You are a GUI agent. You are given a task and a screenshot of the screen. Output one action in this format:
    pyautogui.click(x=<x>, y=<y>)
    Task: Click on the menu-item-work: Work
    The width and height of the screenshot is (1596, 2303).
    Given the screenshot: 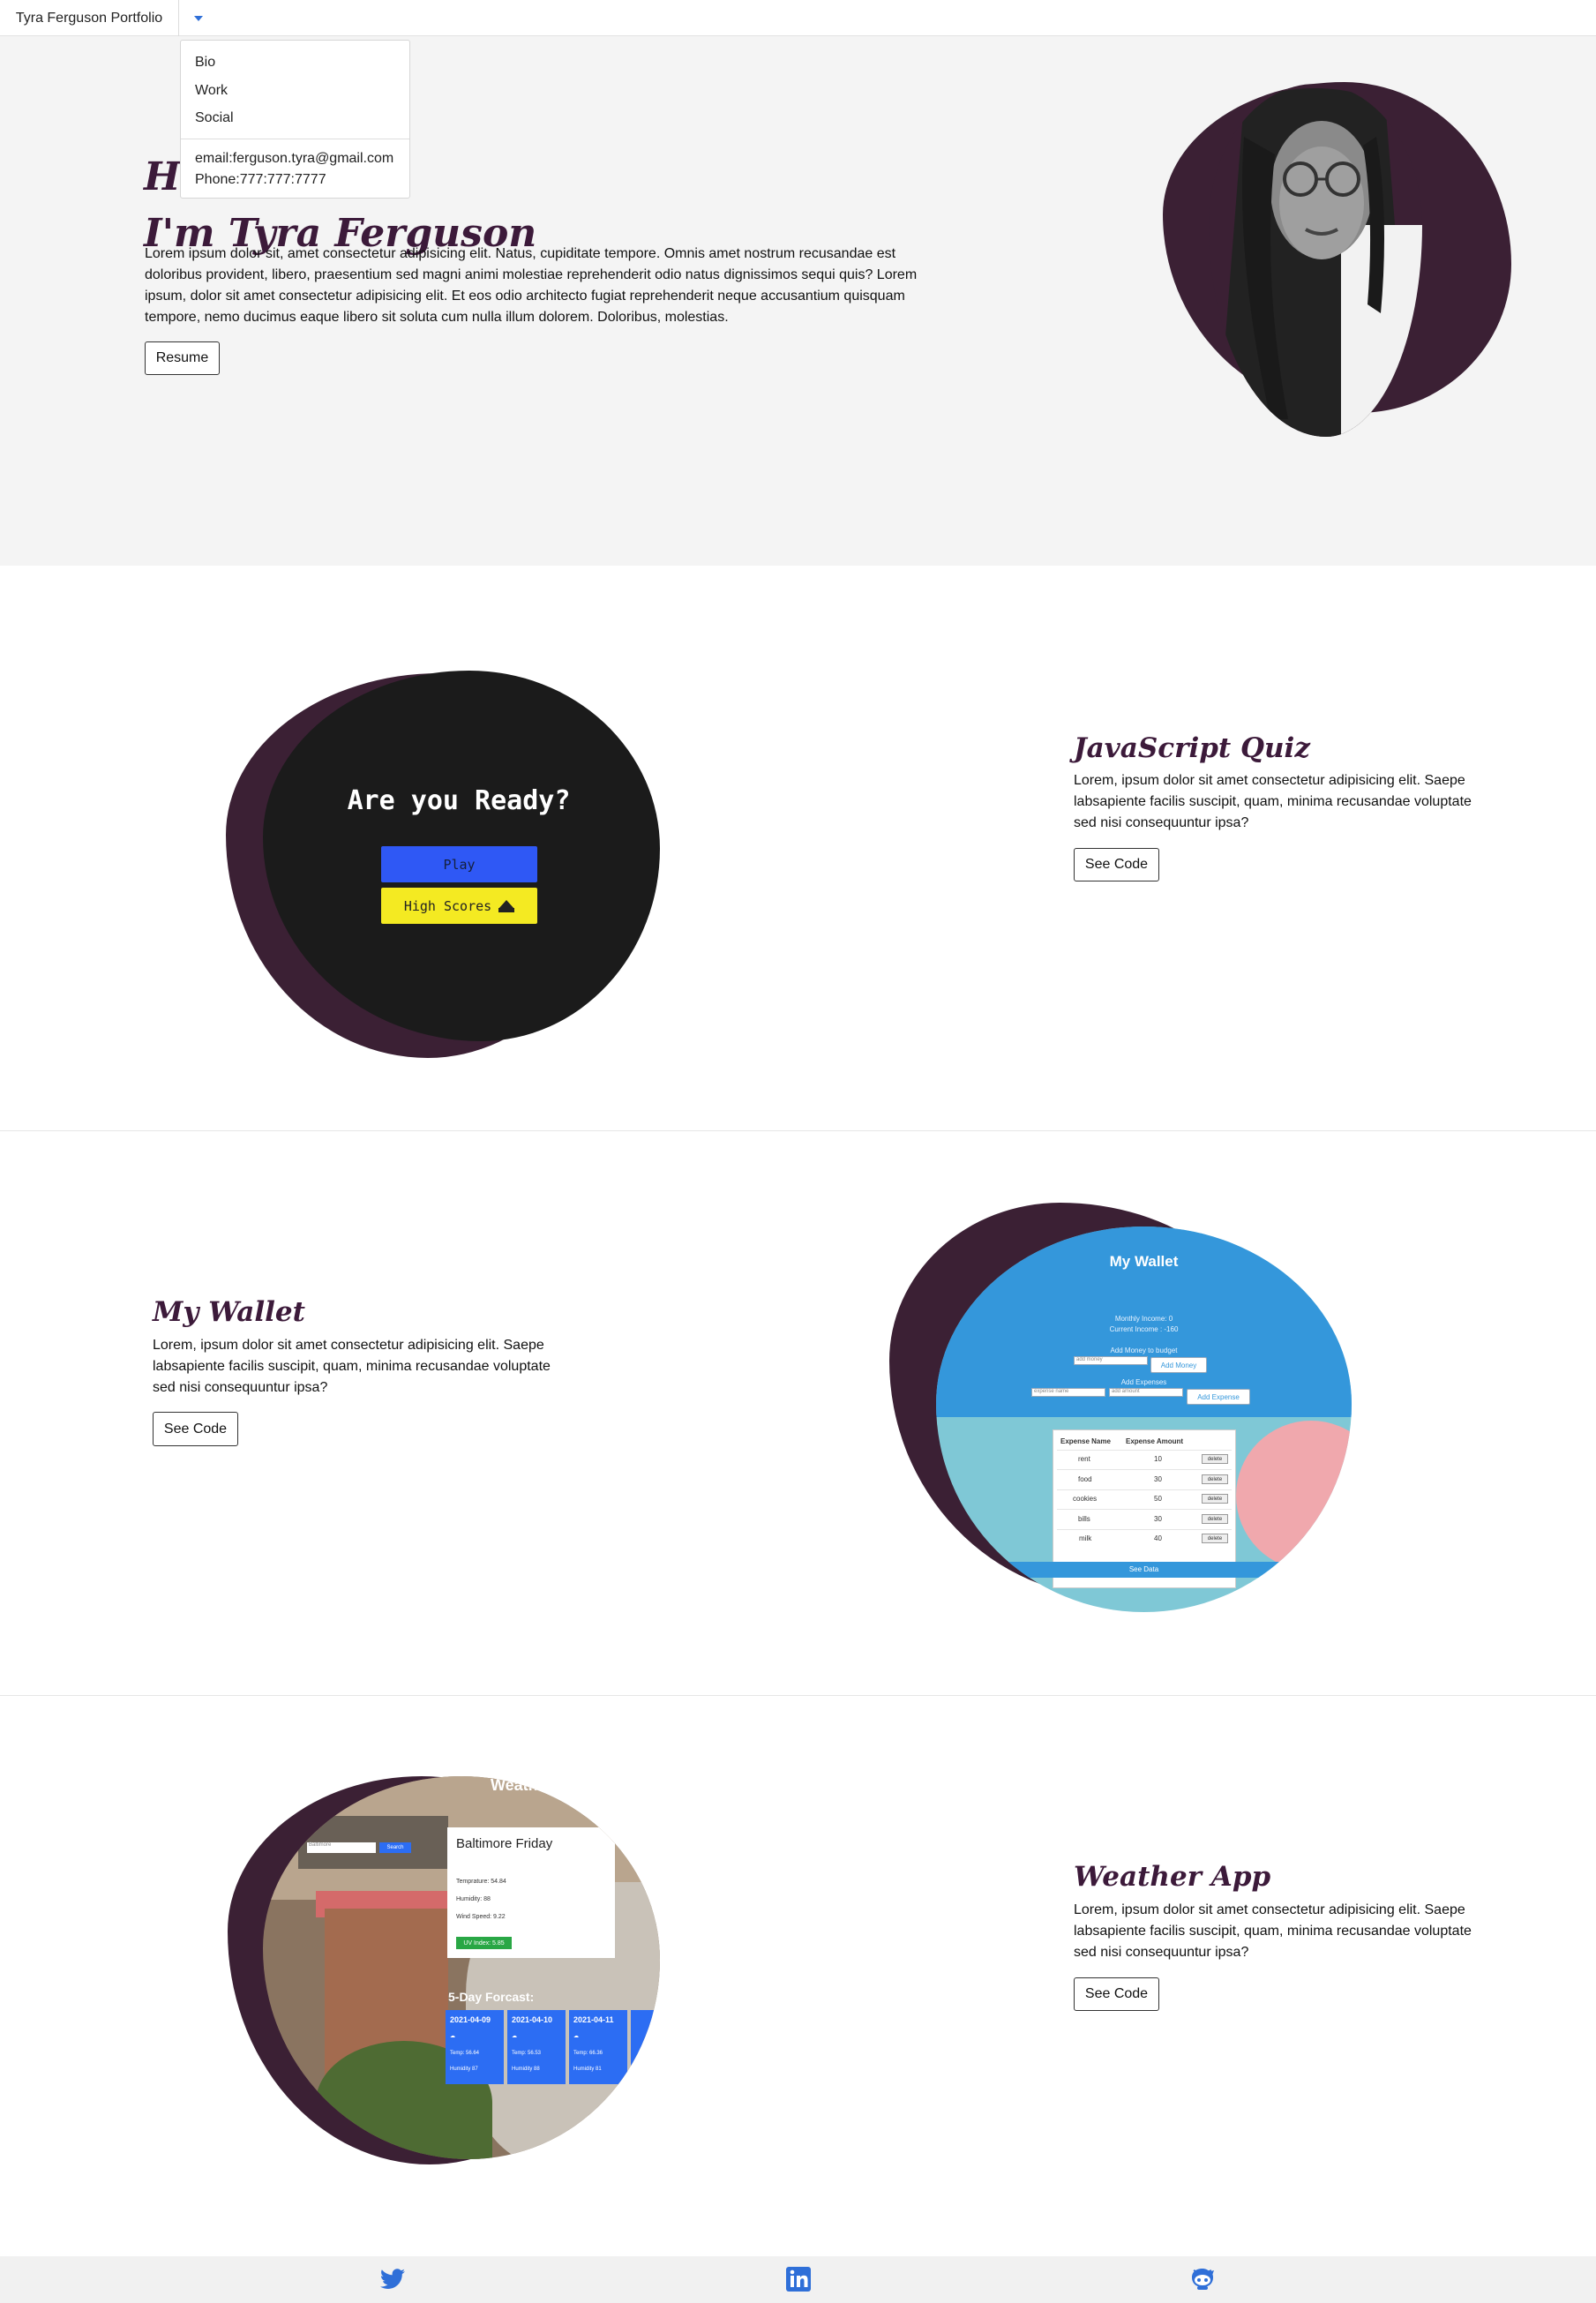 What is the action you would take?
    pyautogui.click(x=211, y=91)
    